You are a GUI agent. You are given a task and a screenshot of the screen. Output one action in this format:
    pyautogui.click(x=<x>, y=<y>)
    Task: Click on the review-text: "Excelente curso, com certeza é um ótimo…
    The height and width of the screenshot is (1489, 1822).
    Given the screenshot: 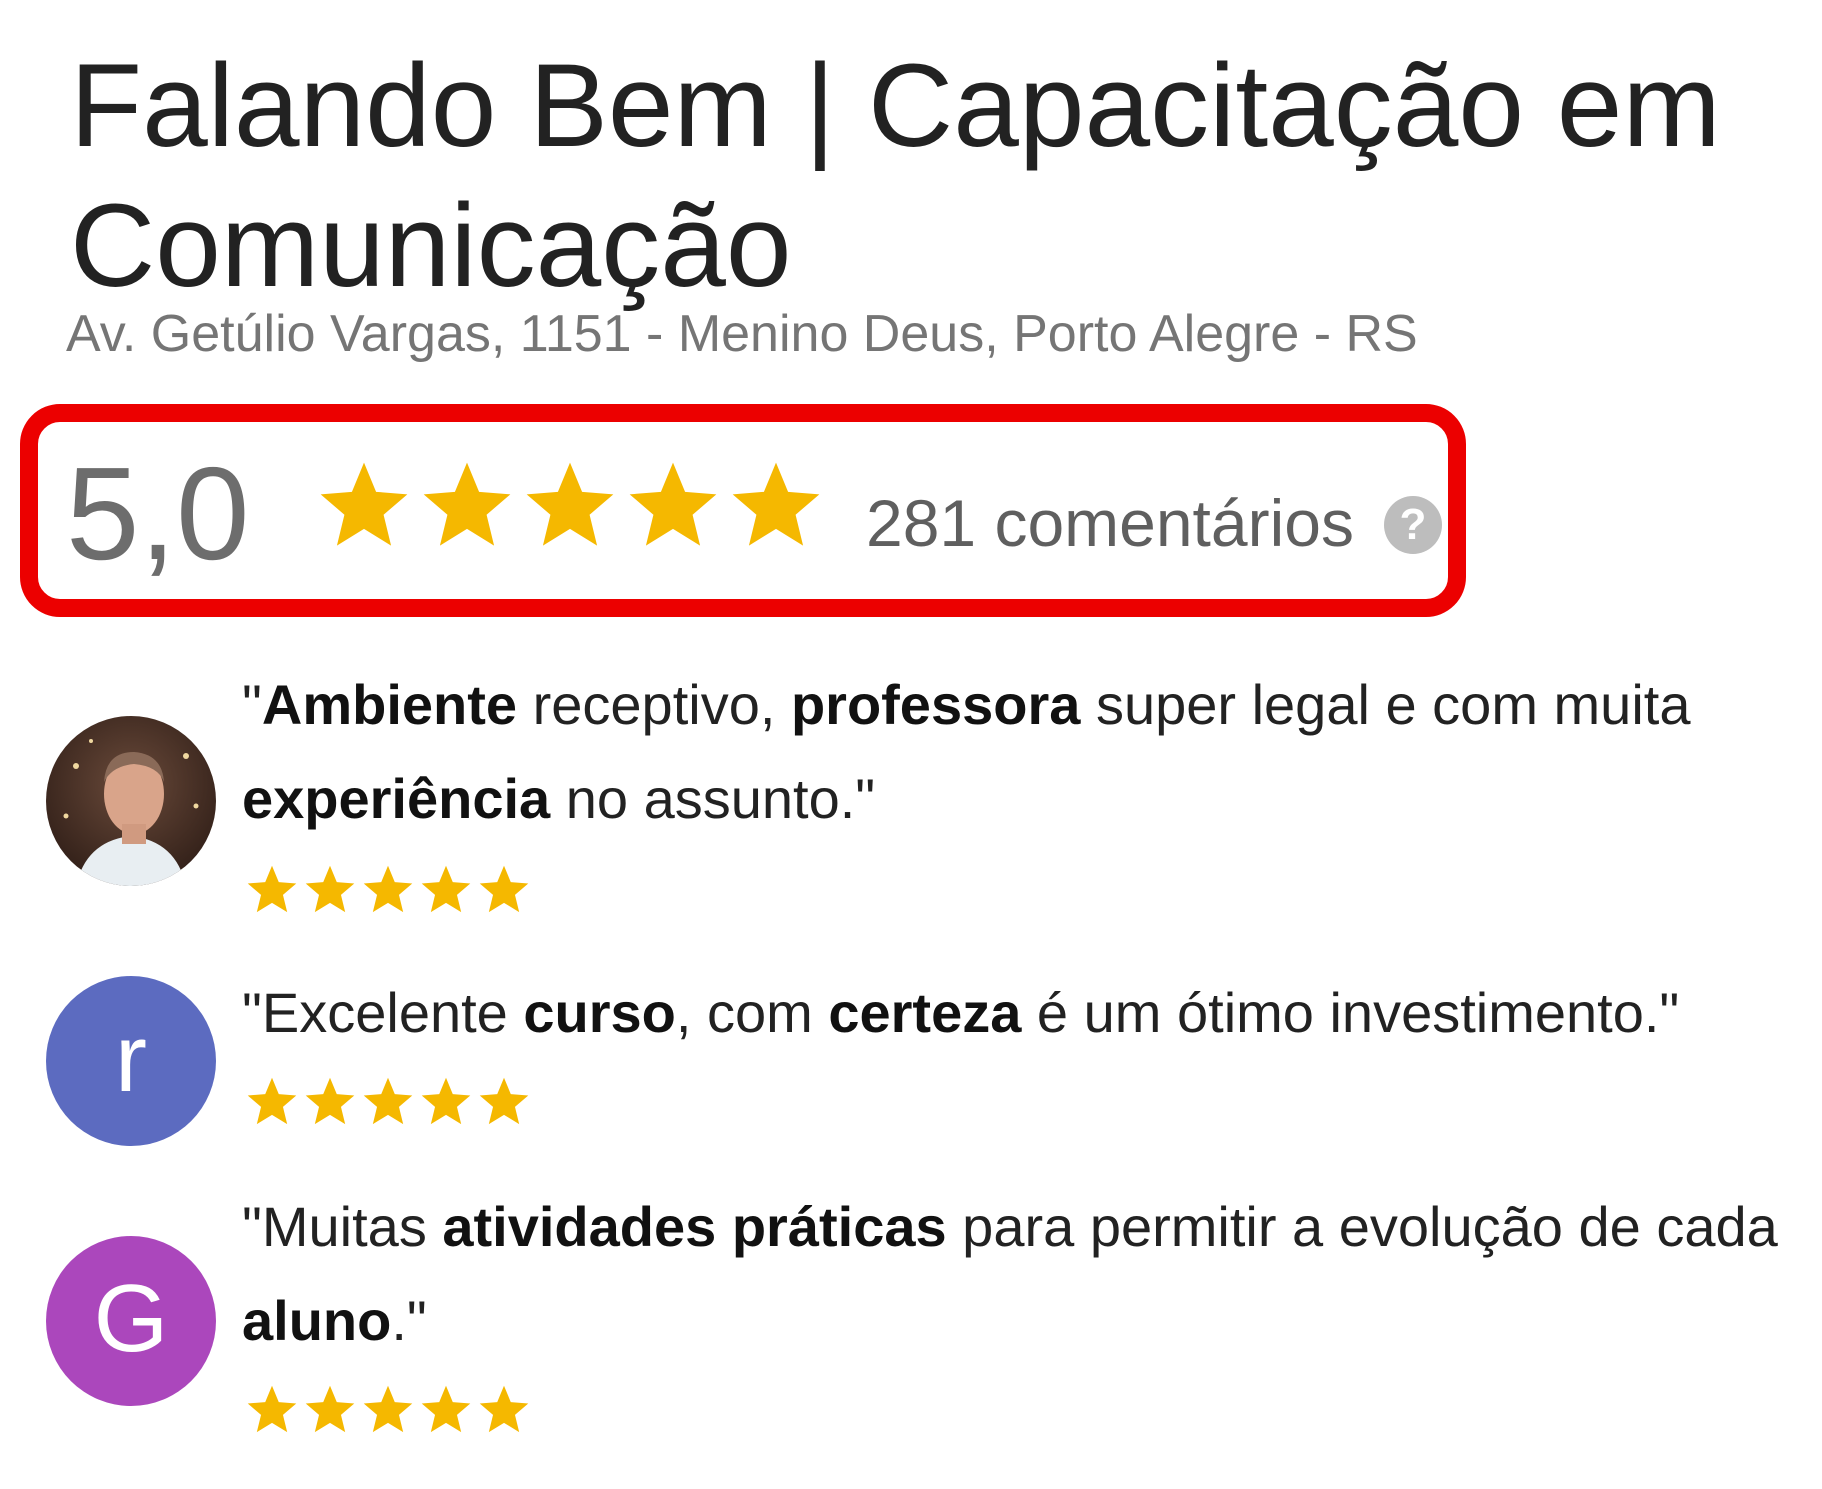 What is the action you would take?
    pyautogui.click(x=1022, y=1013)
    